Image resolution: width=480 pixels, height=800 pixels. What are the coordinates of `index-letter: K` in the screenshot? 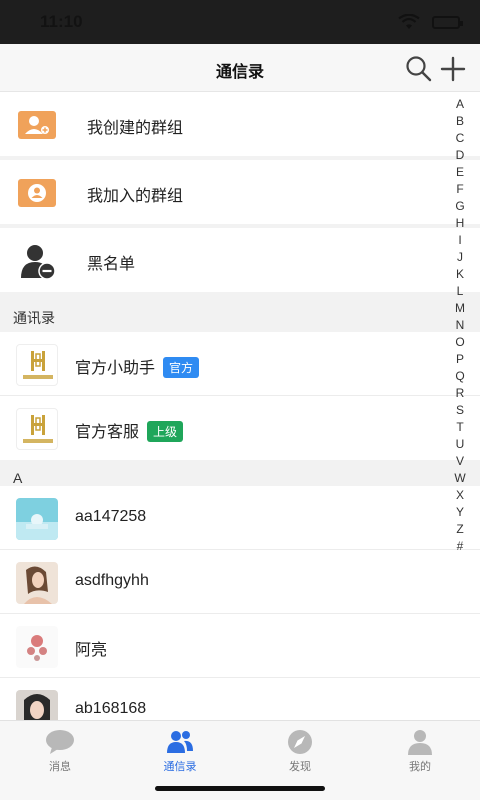 It's located at (460, 274).